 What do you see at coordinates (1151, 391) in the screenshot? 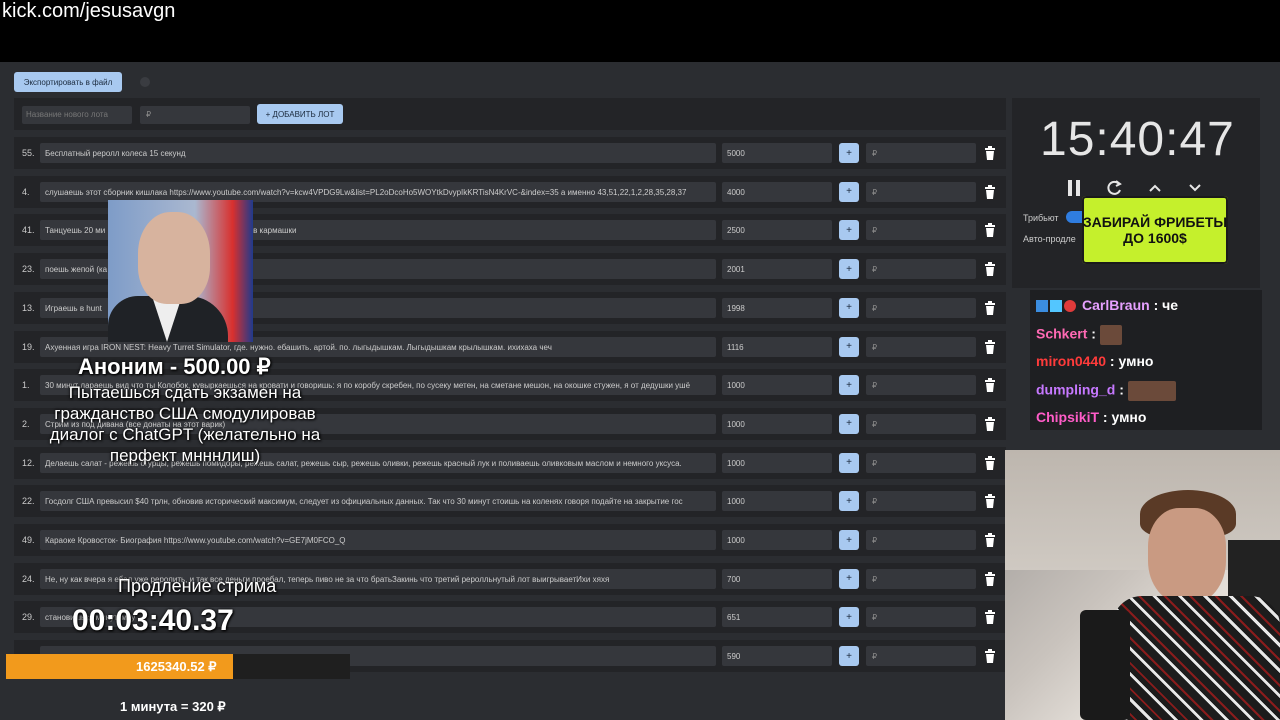
I see `emote-icon` at bounding box center [1151, 391].